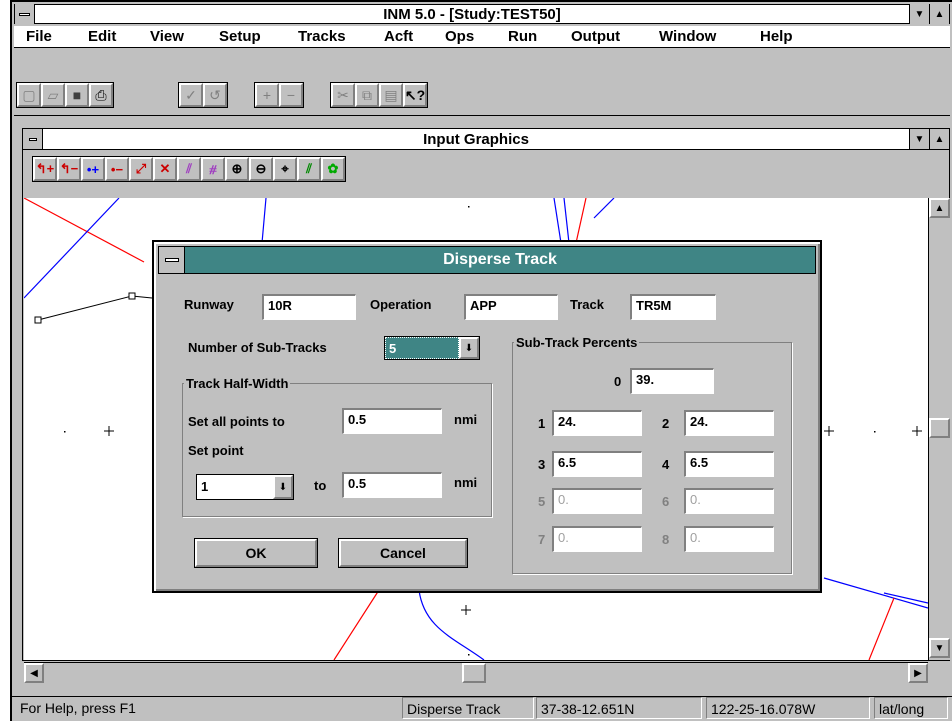 The width and height of the screenshot is (952, 721). What do you see at coordinates (101, 95) in the screenshot?
I see `print-icon: ⎙` at bounding box center [101, 95].